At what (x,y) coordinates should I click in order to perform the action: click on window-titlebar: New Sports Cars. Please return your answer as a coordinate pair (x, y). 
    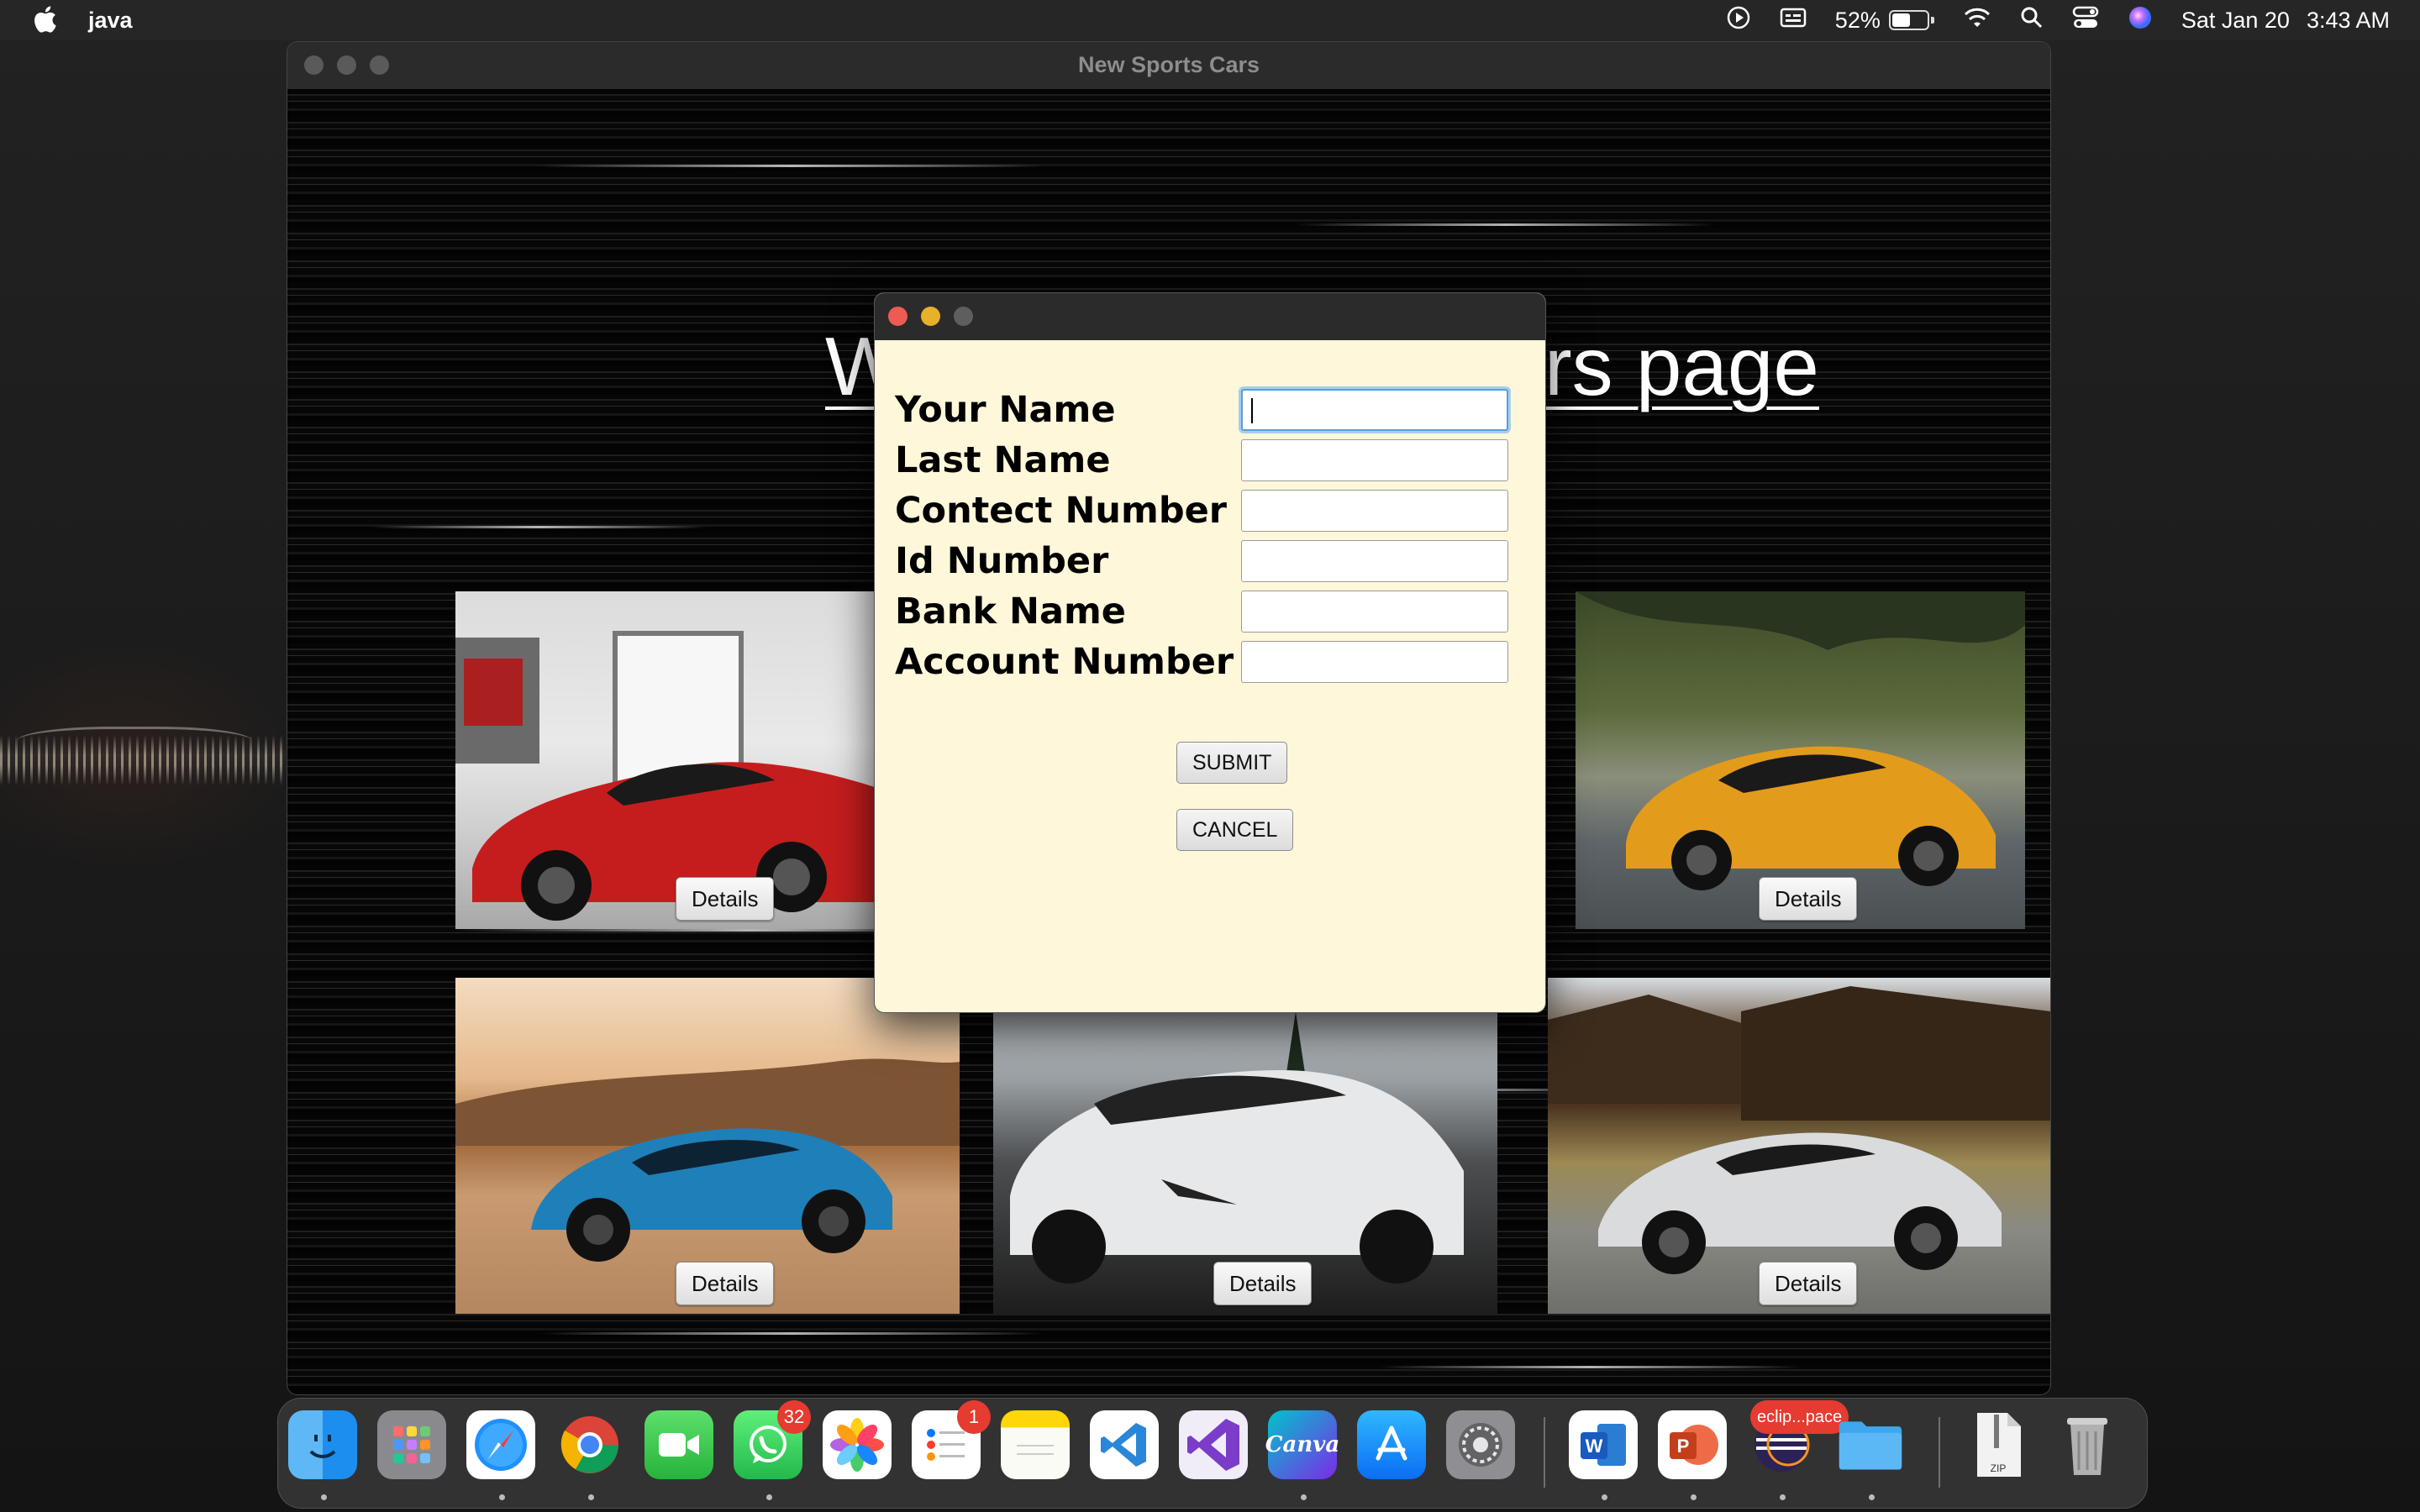
    Looking at the image, I should click on (1168, 66).